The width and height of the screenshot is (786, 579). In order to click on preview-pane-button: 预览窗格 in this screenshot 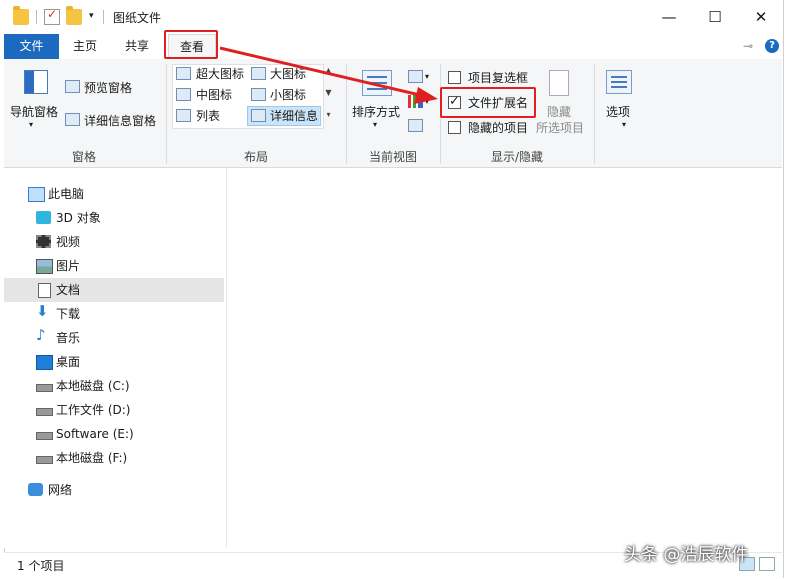, I will do `click(108, 87)`.